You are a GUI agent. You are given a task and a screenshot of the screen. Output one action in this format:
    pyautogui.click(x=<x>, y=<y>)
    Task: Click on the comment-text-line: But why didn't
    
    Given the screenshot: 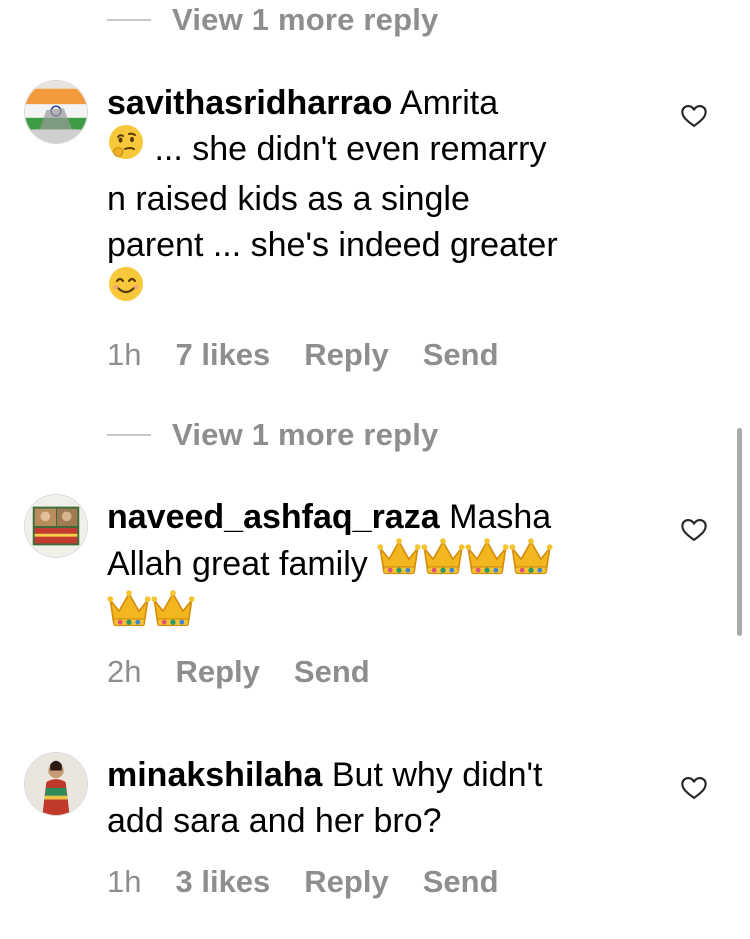 What is the action you would take?
    pyautogui.click(x=432, y=775)
    